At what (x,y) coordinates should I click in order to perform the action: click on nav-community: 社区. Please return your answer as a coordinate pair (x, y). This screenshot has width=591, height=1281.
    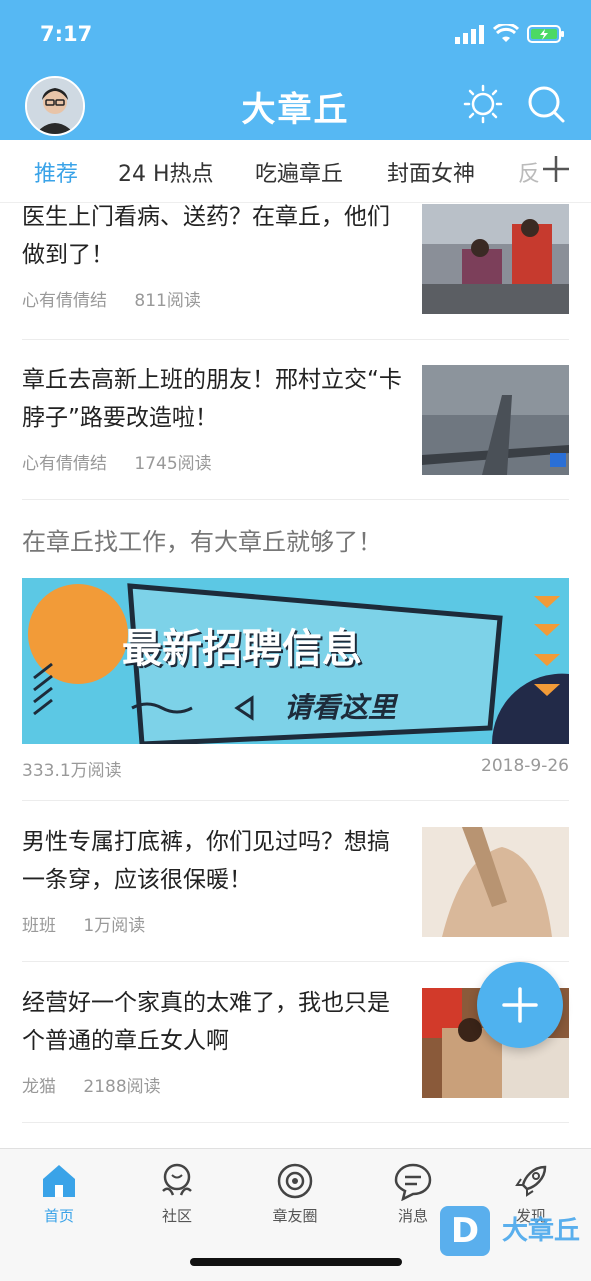
    Looking at the image, I should click on (177, 1193).